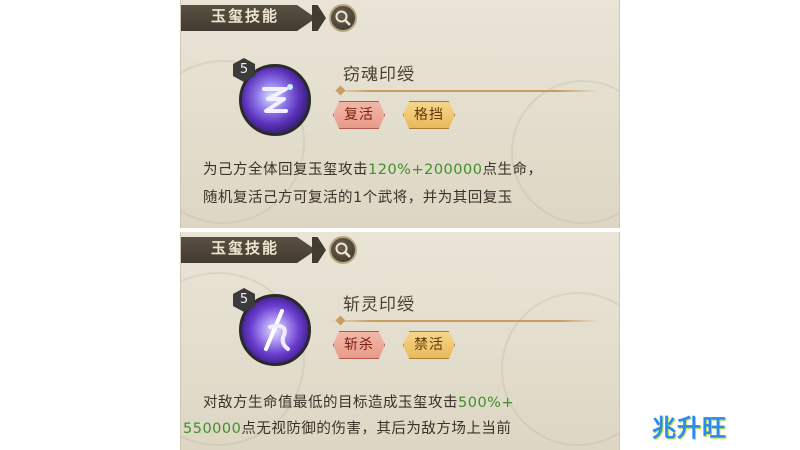 This screenshot has width=800, height=450. What do you see at coordinates (512, 170) in the screenshot?
I see `desc-text: 点生命，` at bounding box center [512, 170].